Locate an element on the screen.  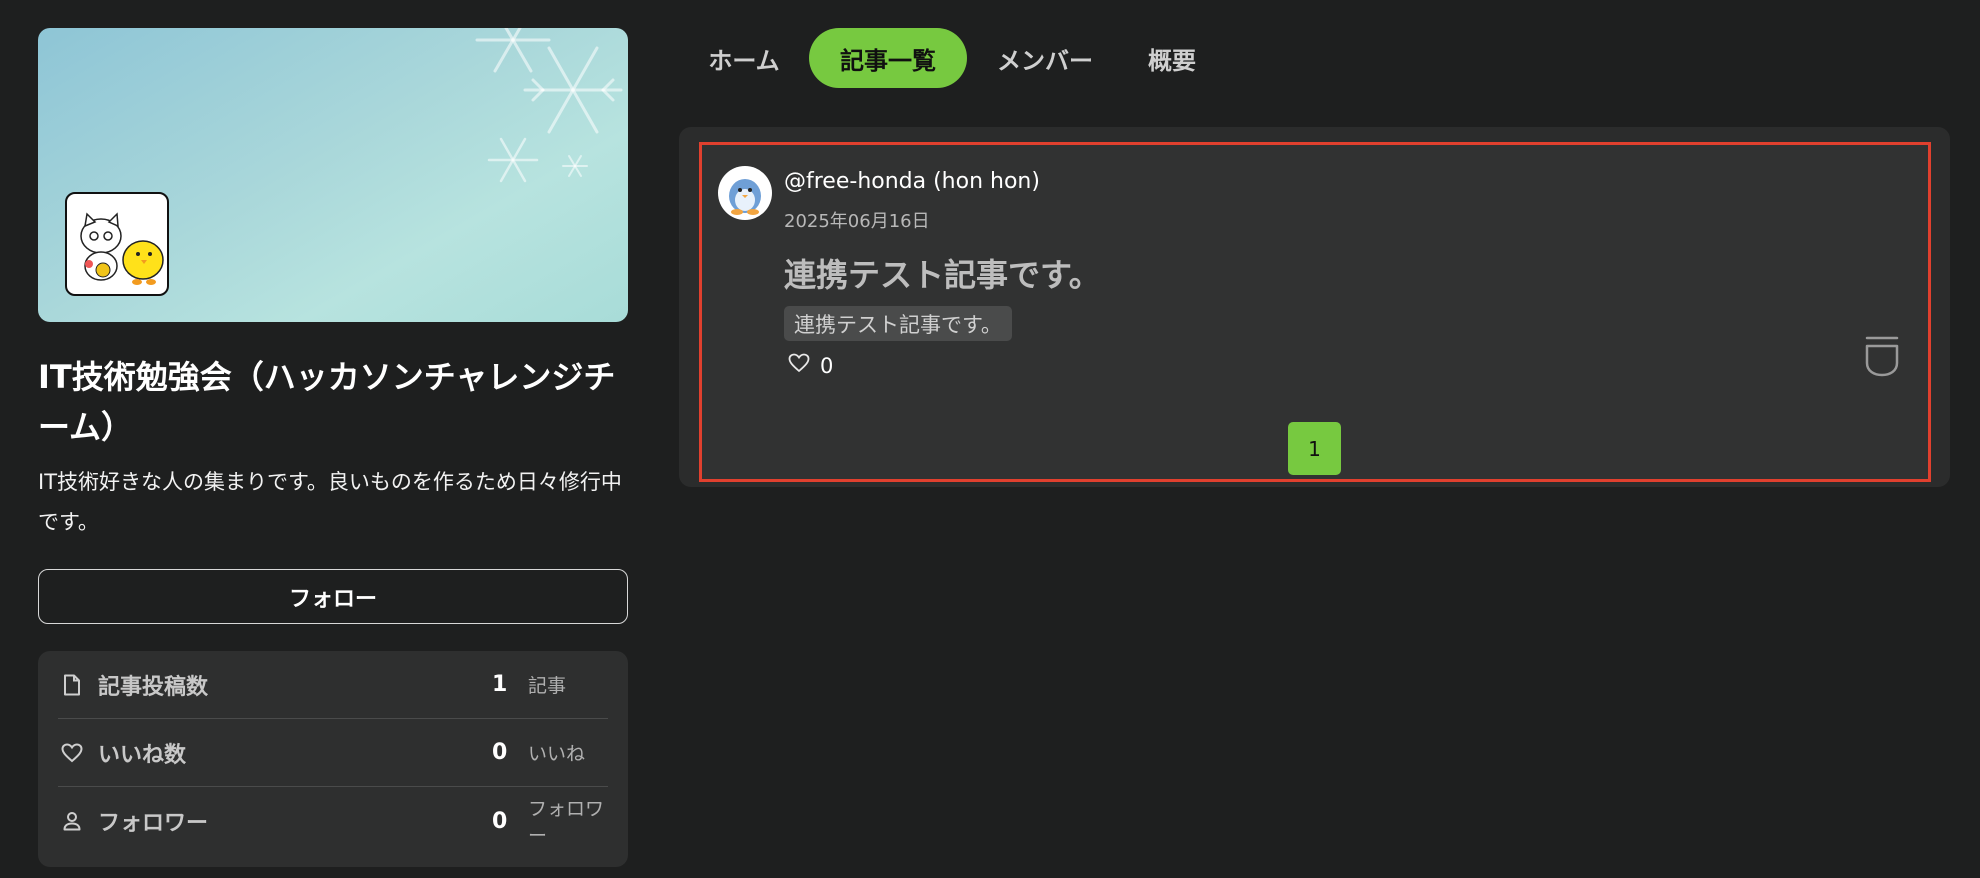
follow-button: フォロー is located at coordinates (333, 596).